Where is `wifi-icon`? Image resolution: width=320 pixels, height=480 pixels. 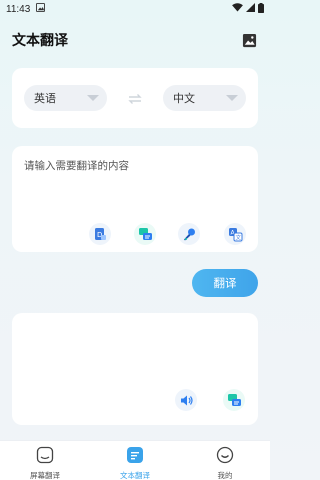
wifi-icon is located at coordinates (237, 9).